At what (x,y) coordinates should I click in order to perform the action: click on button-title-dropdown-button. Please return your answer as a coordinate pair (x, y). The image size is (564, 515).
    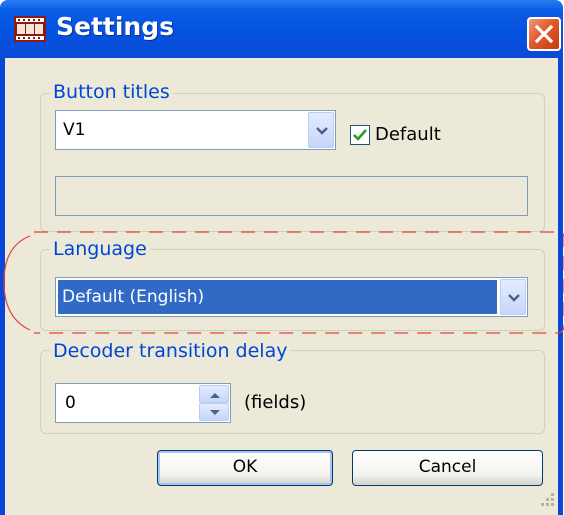
    Looking at the image, I should click on (321, 130).